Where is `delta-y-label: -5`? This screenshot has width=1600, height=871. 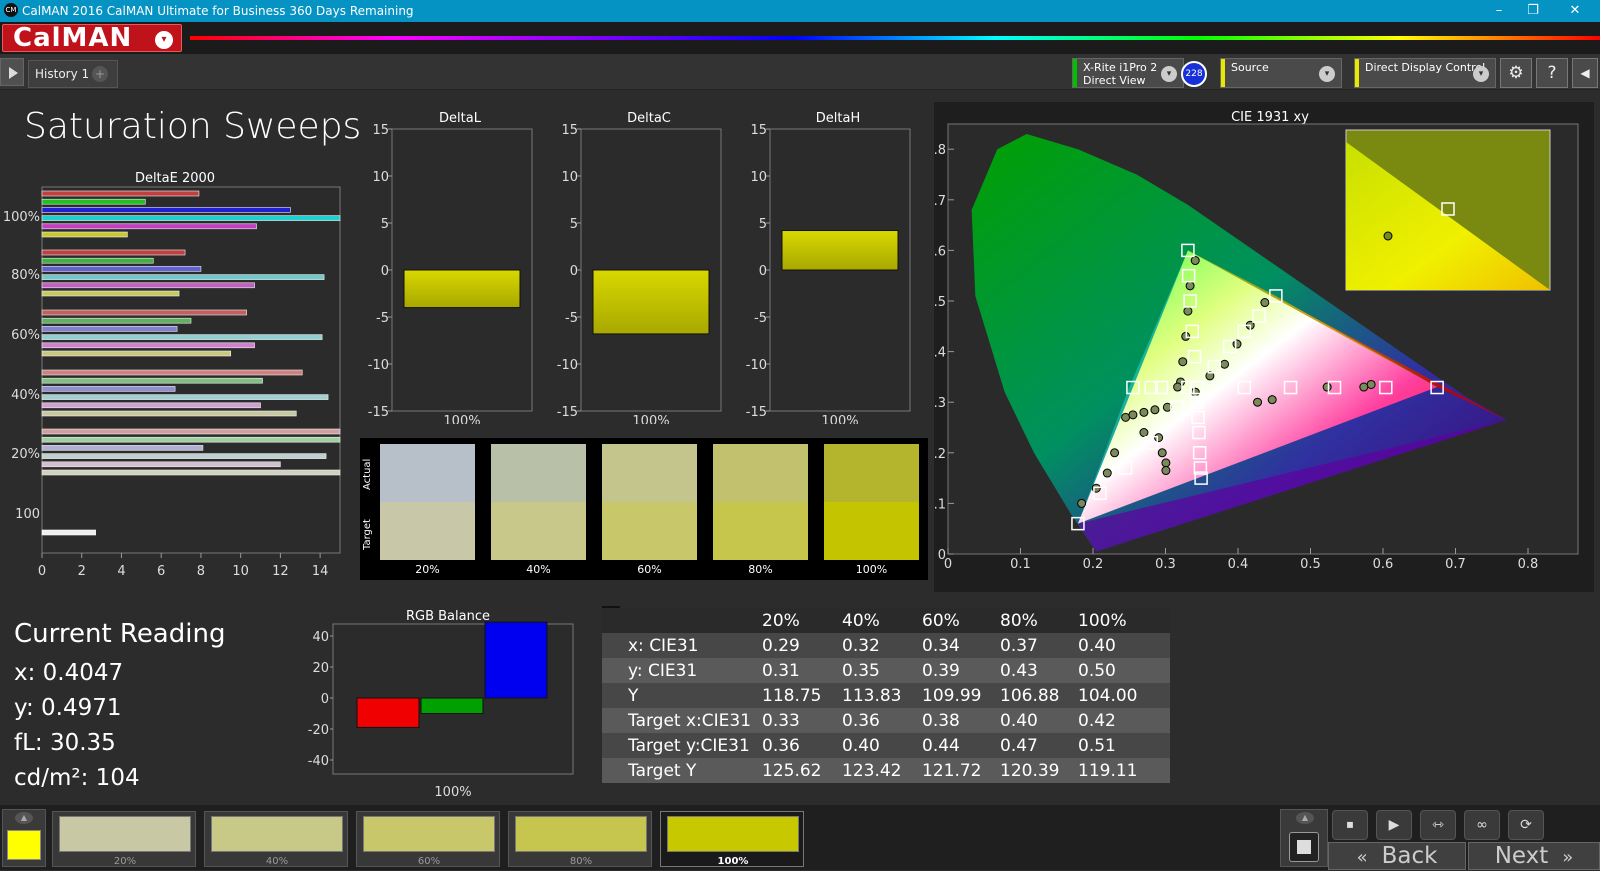 delta-y-label: -5 is located at coordinates (382, 318).